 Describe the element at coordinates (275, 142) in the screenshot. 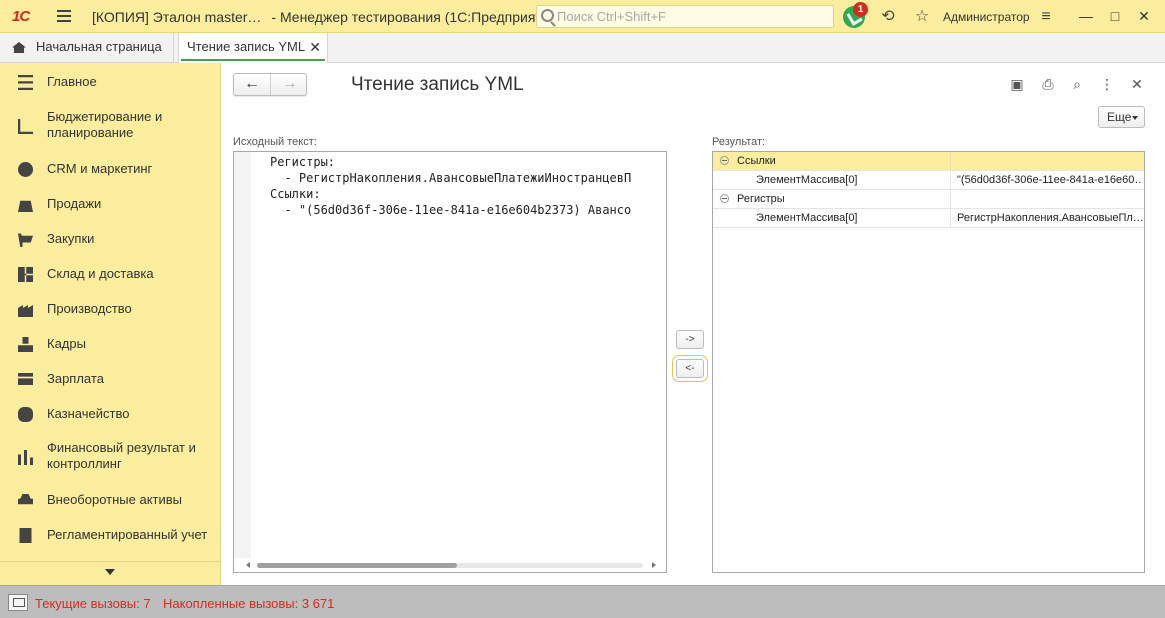

I see `source-text-label: Исходный текст:` at that location.